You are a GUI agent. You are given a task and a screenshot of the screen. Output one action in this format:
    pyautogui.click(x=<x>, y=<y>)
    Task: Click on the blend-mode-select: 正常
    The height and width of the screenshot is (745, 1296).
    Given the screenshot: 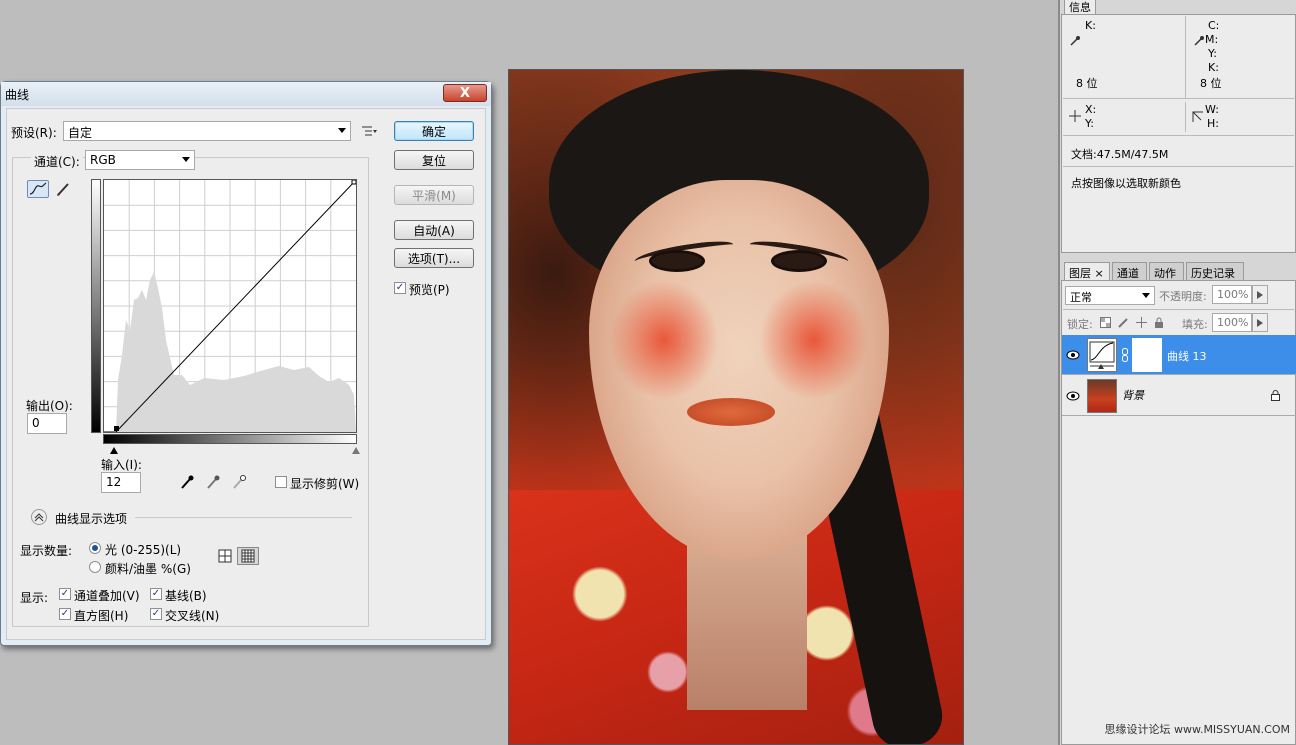 What is the action you would take?
    pyautogui.click(x=1110, y=295)
    